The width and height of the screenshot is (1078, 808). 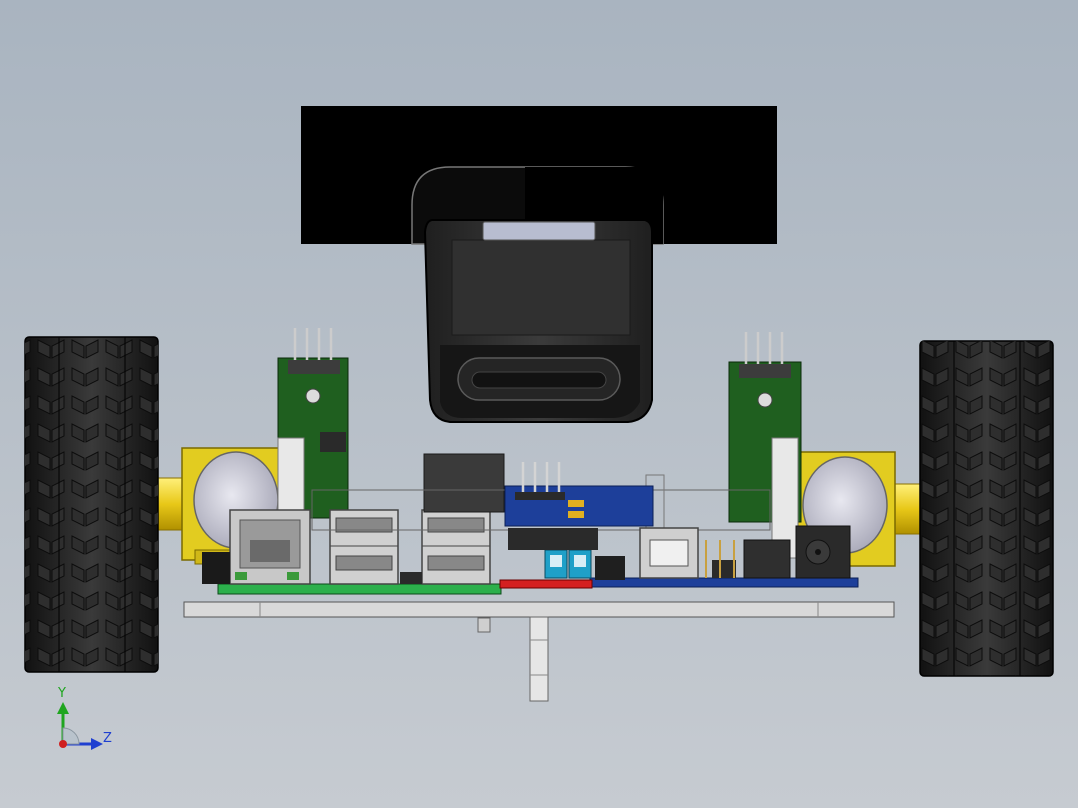 I want to click on triad-z-label: Z, so click(x=107, y=738).